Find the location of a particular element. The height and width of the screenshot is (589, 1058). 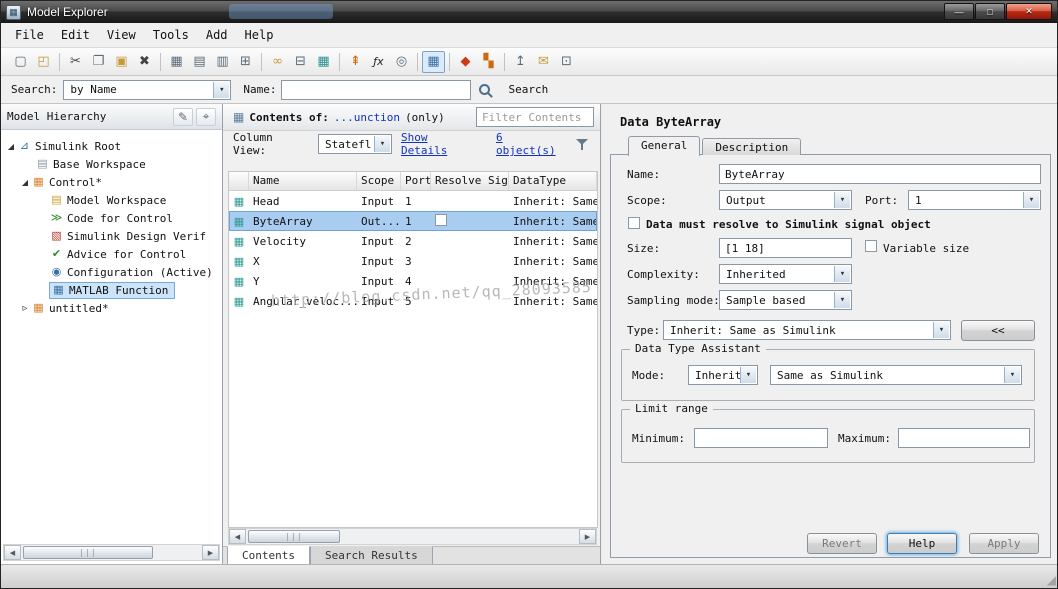

size-field is located at coordinates (785, 248).